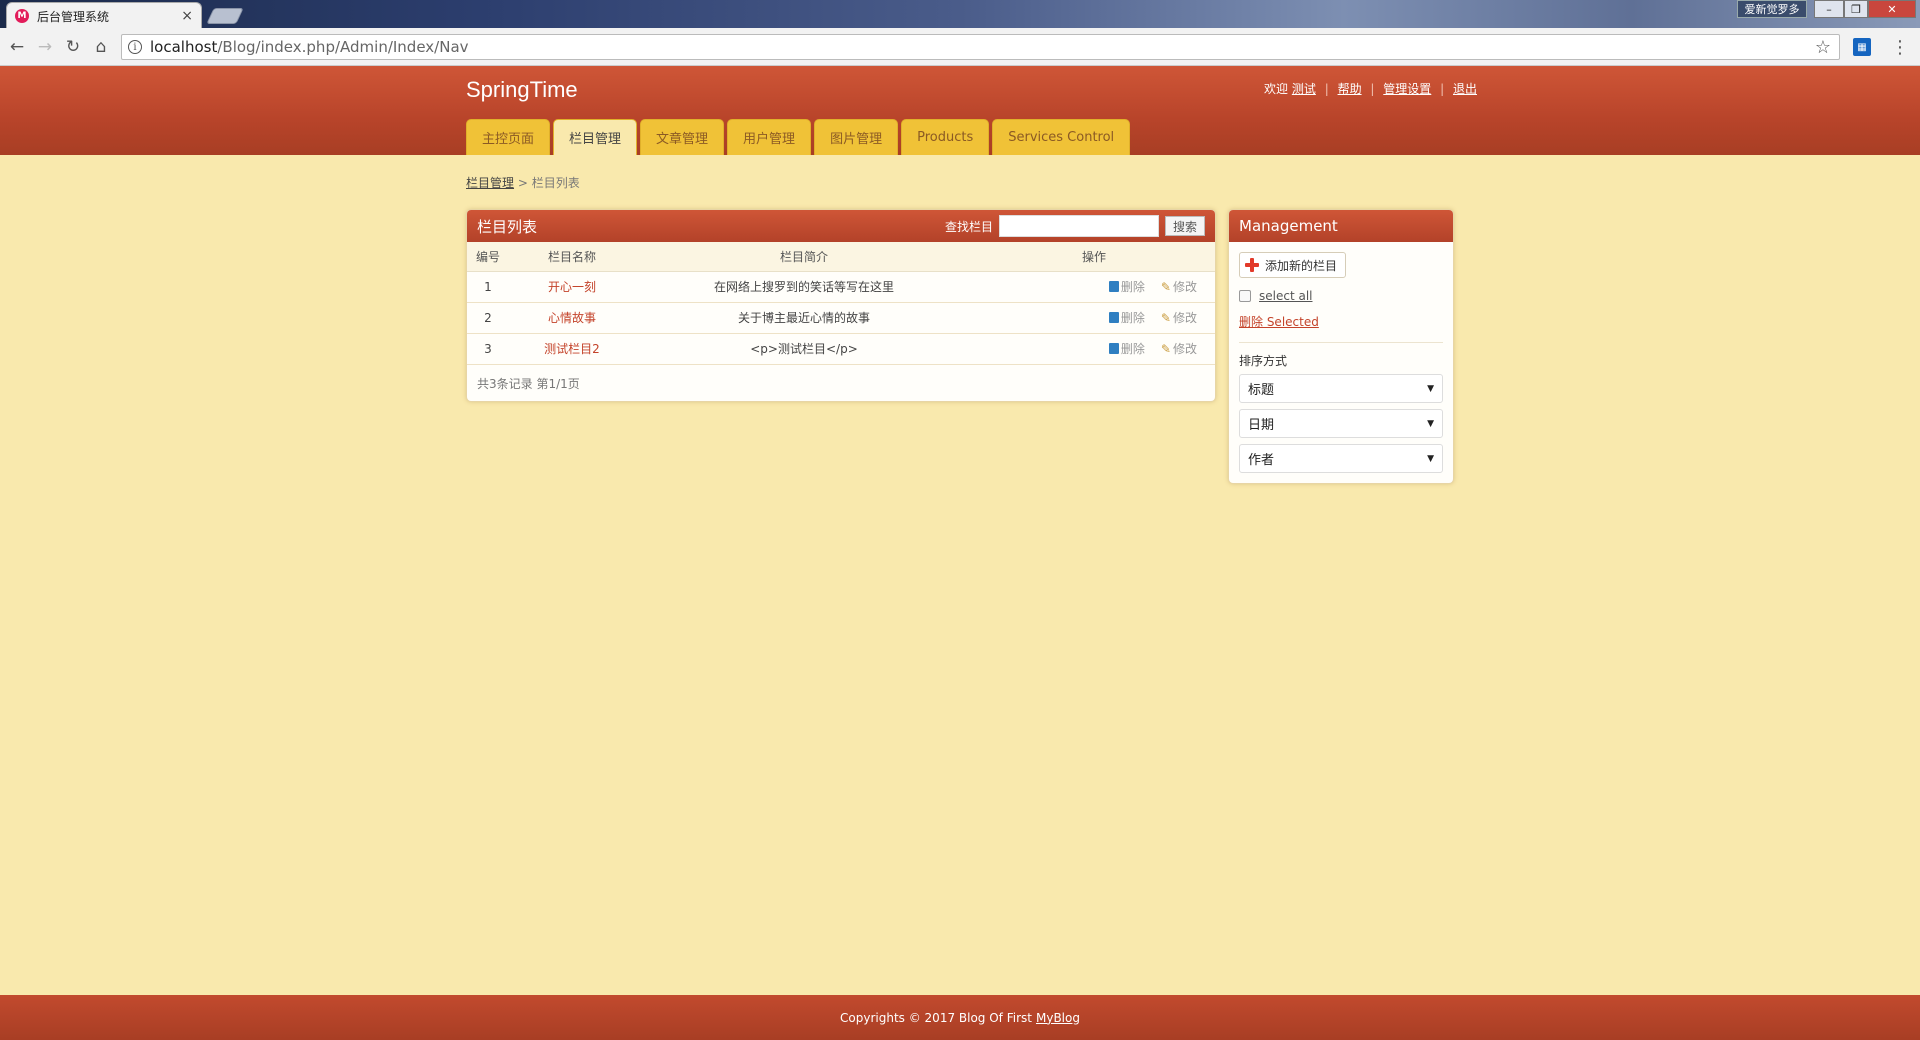 The height and width of the screenshot is (1040, 1920). What do you see at coordinates (1772, 9) in the screenshot?
I see `window-user-badge: 爱新觉罗多` at bounding box center [1772, 9].